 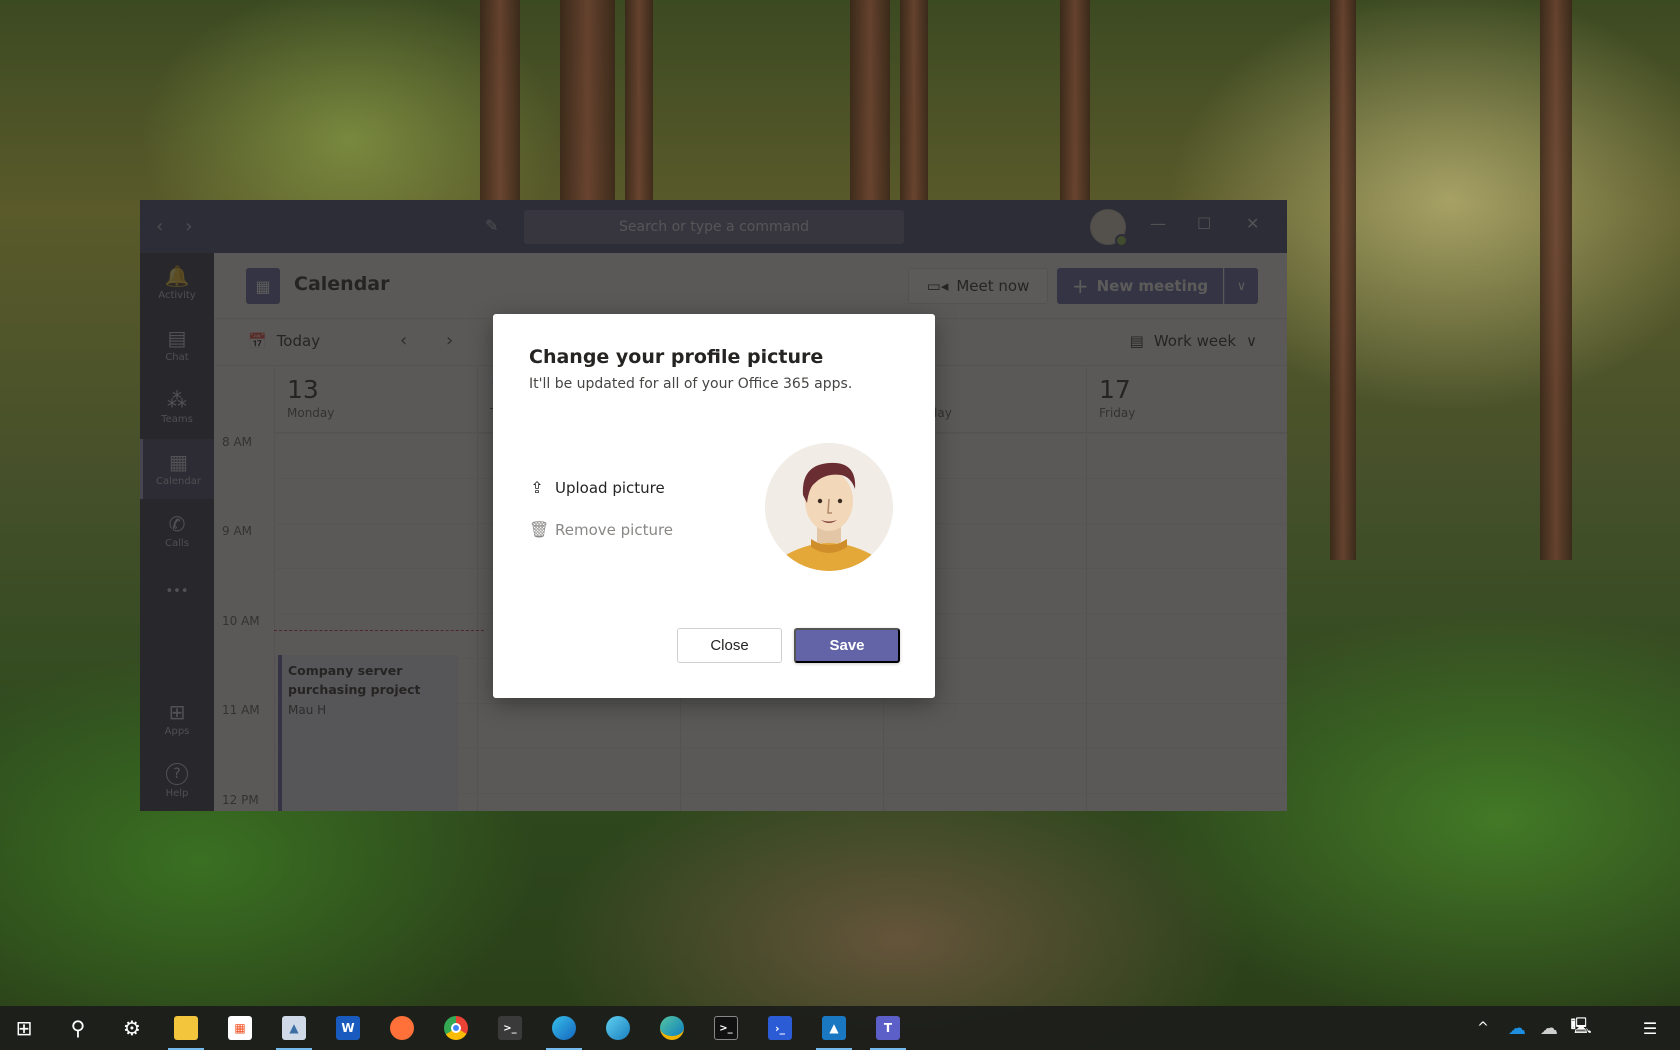 I want to click on taskbar-chrome, so click(x=456, y=1028).